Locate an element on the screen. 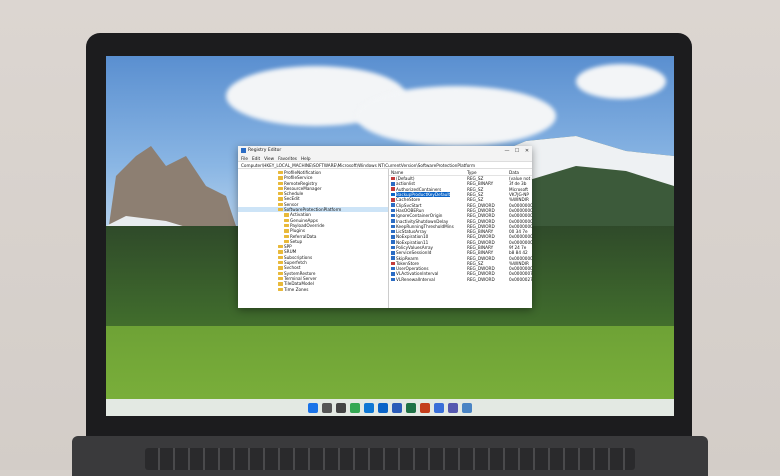 Image resolution: width=780 pixels, height=476 pixels. edge-icon is located at coordinates (369, 407).